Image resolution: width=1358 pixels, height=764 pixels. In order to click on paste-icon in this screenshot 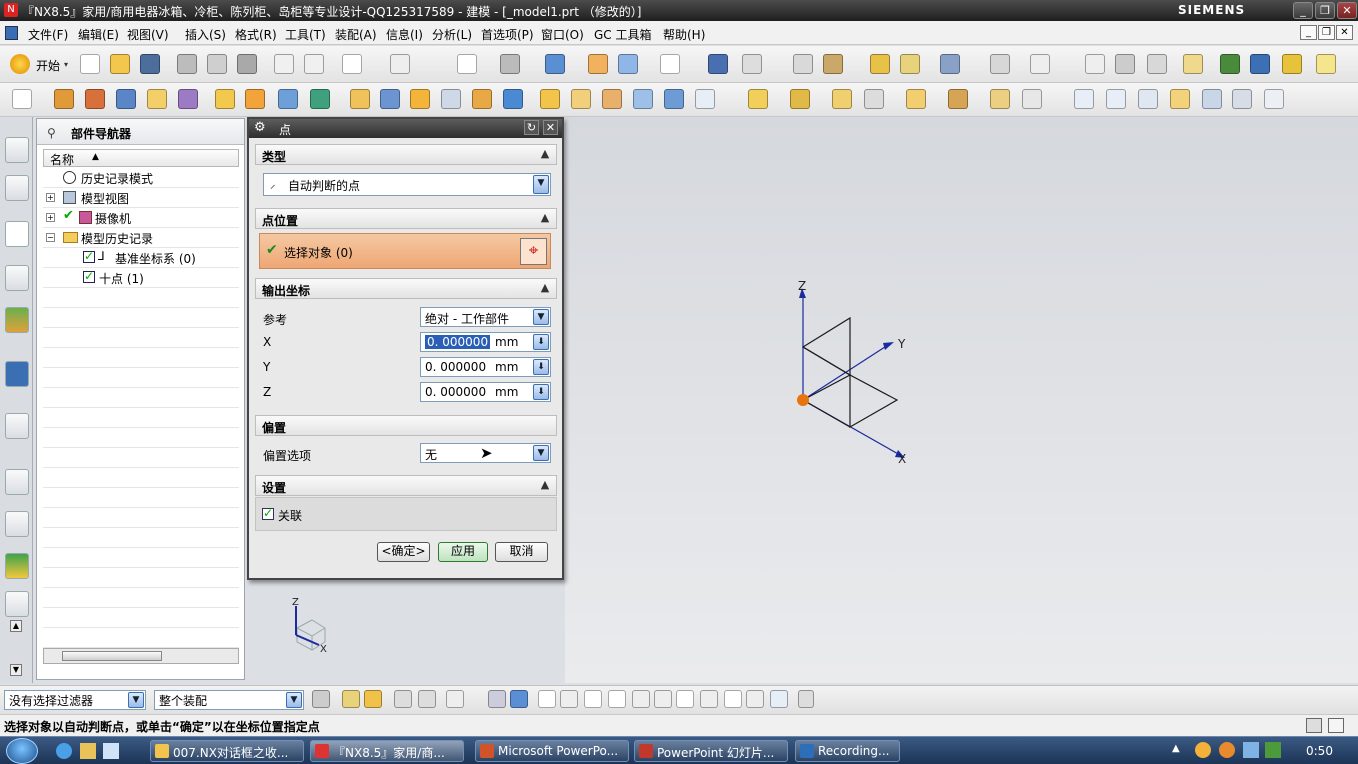, I will do `click(247, 64)`.